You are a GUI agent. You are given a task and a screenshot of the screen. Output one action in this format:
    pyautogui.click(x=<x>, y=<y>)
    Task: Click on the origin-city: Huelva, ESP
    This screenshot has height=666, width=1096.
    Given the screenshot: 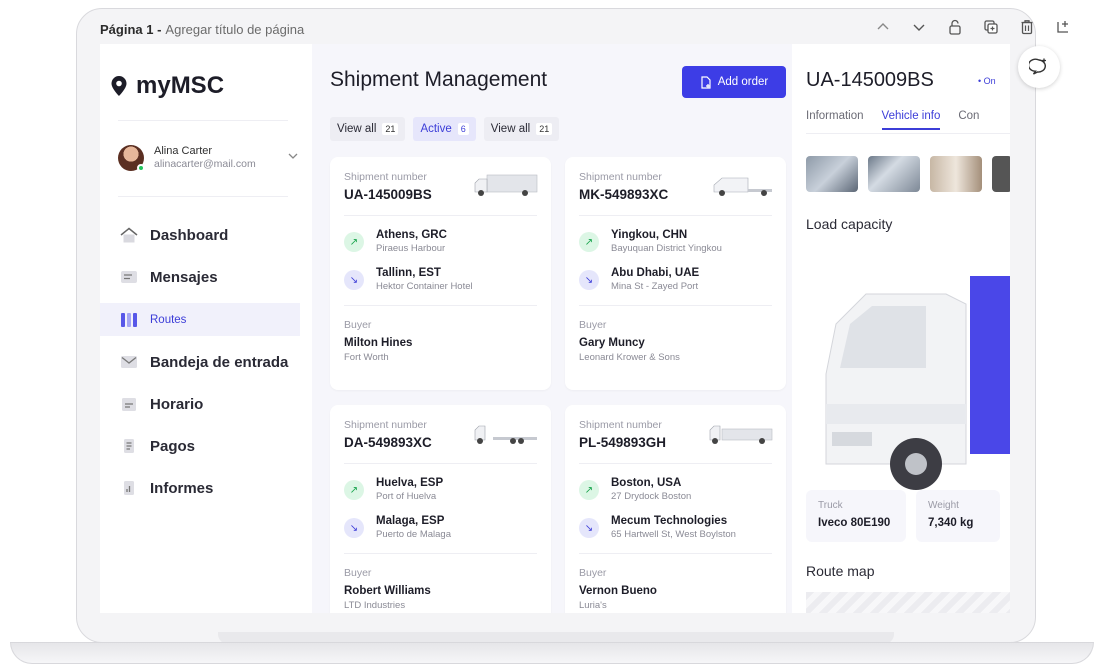 What is the action you would take?
    pyautogui.click(x=410, y=483)
    